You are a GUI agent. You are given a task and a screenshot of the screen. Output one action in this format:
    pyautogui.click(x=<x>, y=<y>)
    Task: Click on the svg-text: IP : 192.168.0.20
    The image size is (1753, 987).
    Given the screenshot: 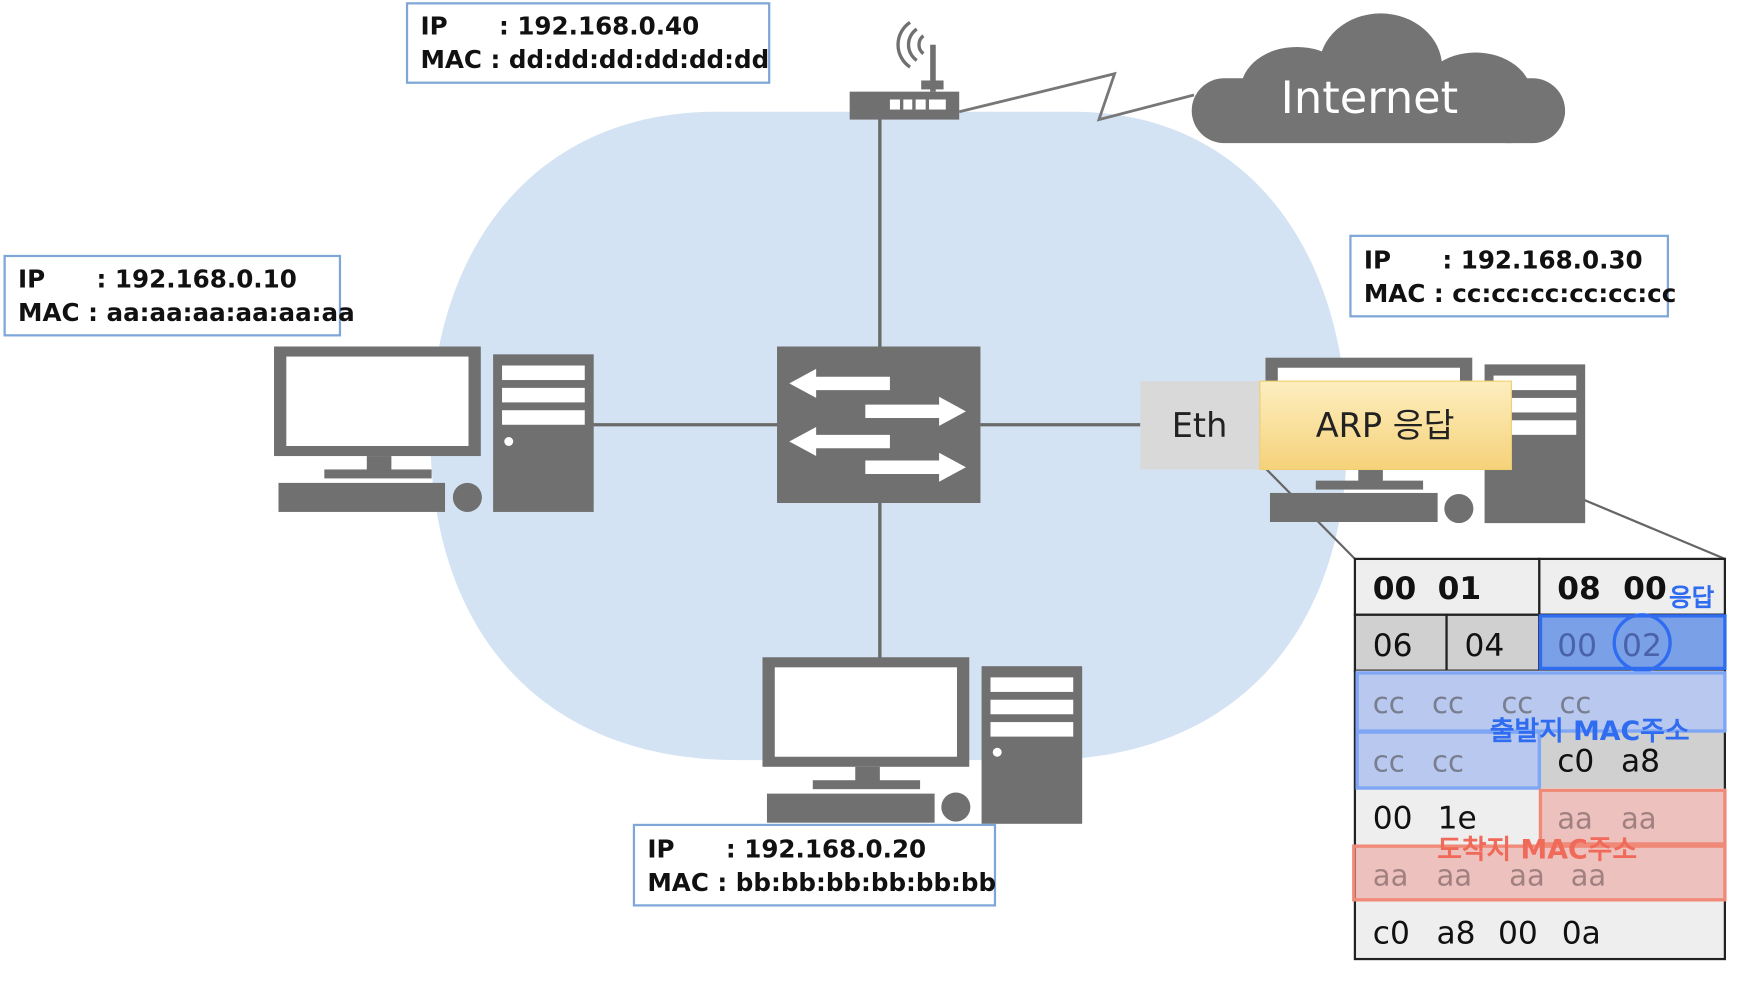 What is the action you would take?
    pyautogui.click(x=786, y=848)
    